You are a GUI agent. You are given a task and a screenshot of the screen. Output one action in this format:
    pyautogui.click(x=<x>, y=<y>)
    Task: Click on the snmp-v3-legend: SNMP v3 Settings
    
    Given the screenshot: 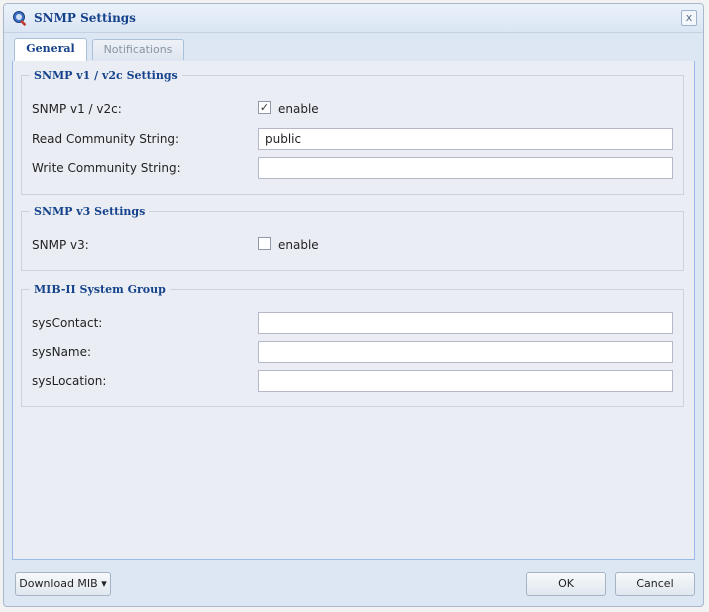 What is the action you would take?
    pyautogui.click(x=90, y=211)
    